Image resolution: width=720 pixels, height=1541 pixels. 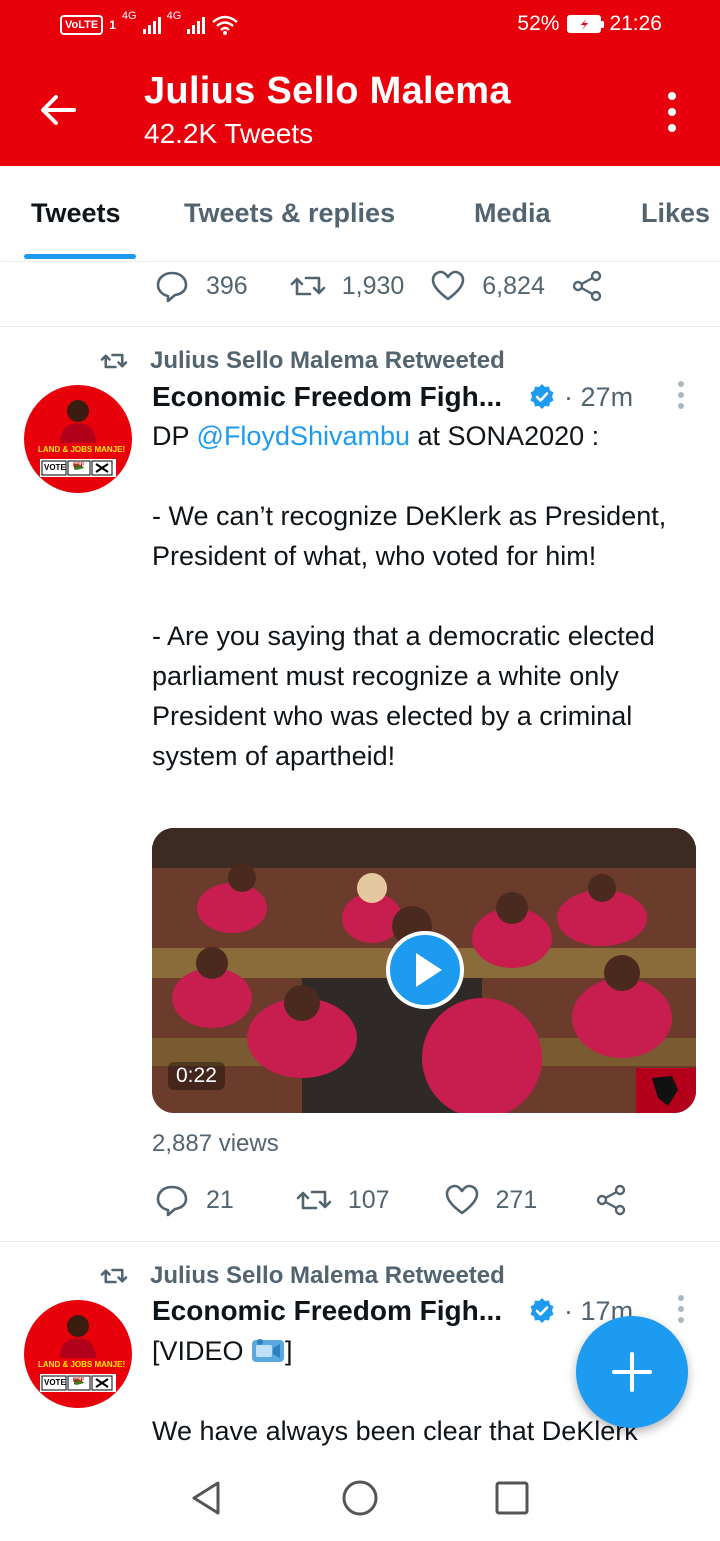 What do you see at coordinates (512, 1498) in the screenshot?
I see `nav-recents-icon` at bounding box center [512, 1498].